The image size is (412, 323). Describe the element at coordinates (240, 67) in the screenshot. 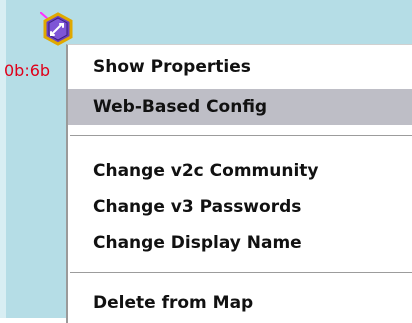

I see `menu-item-show-properties: Show Properties` at that location.